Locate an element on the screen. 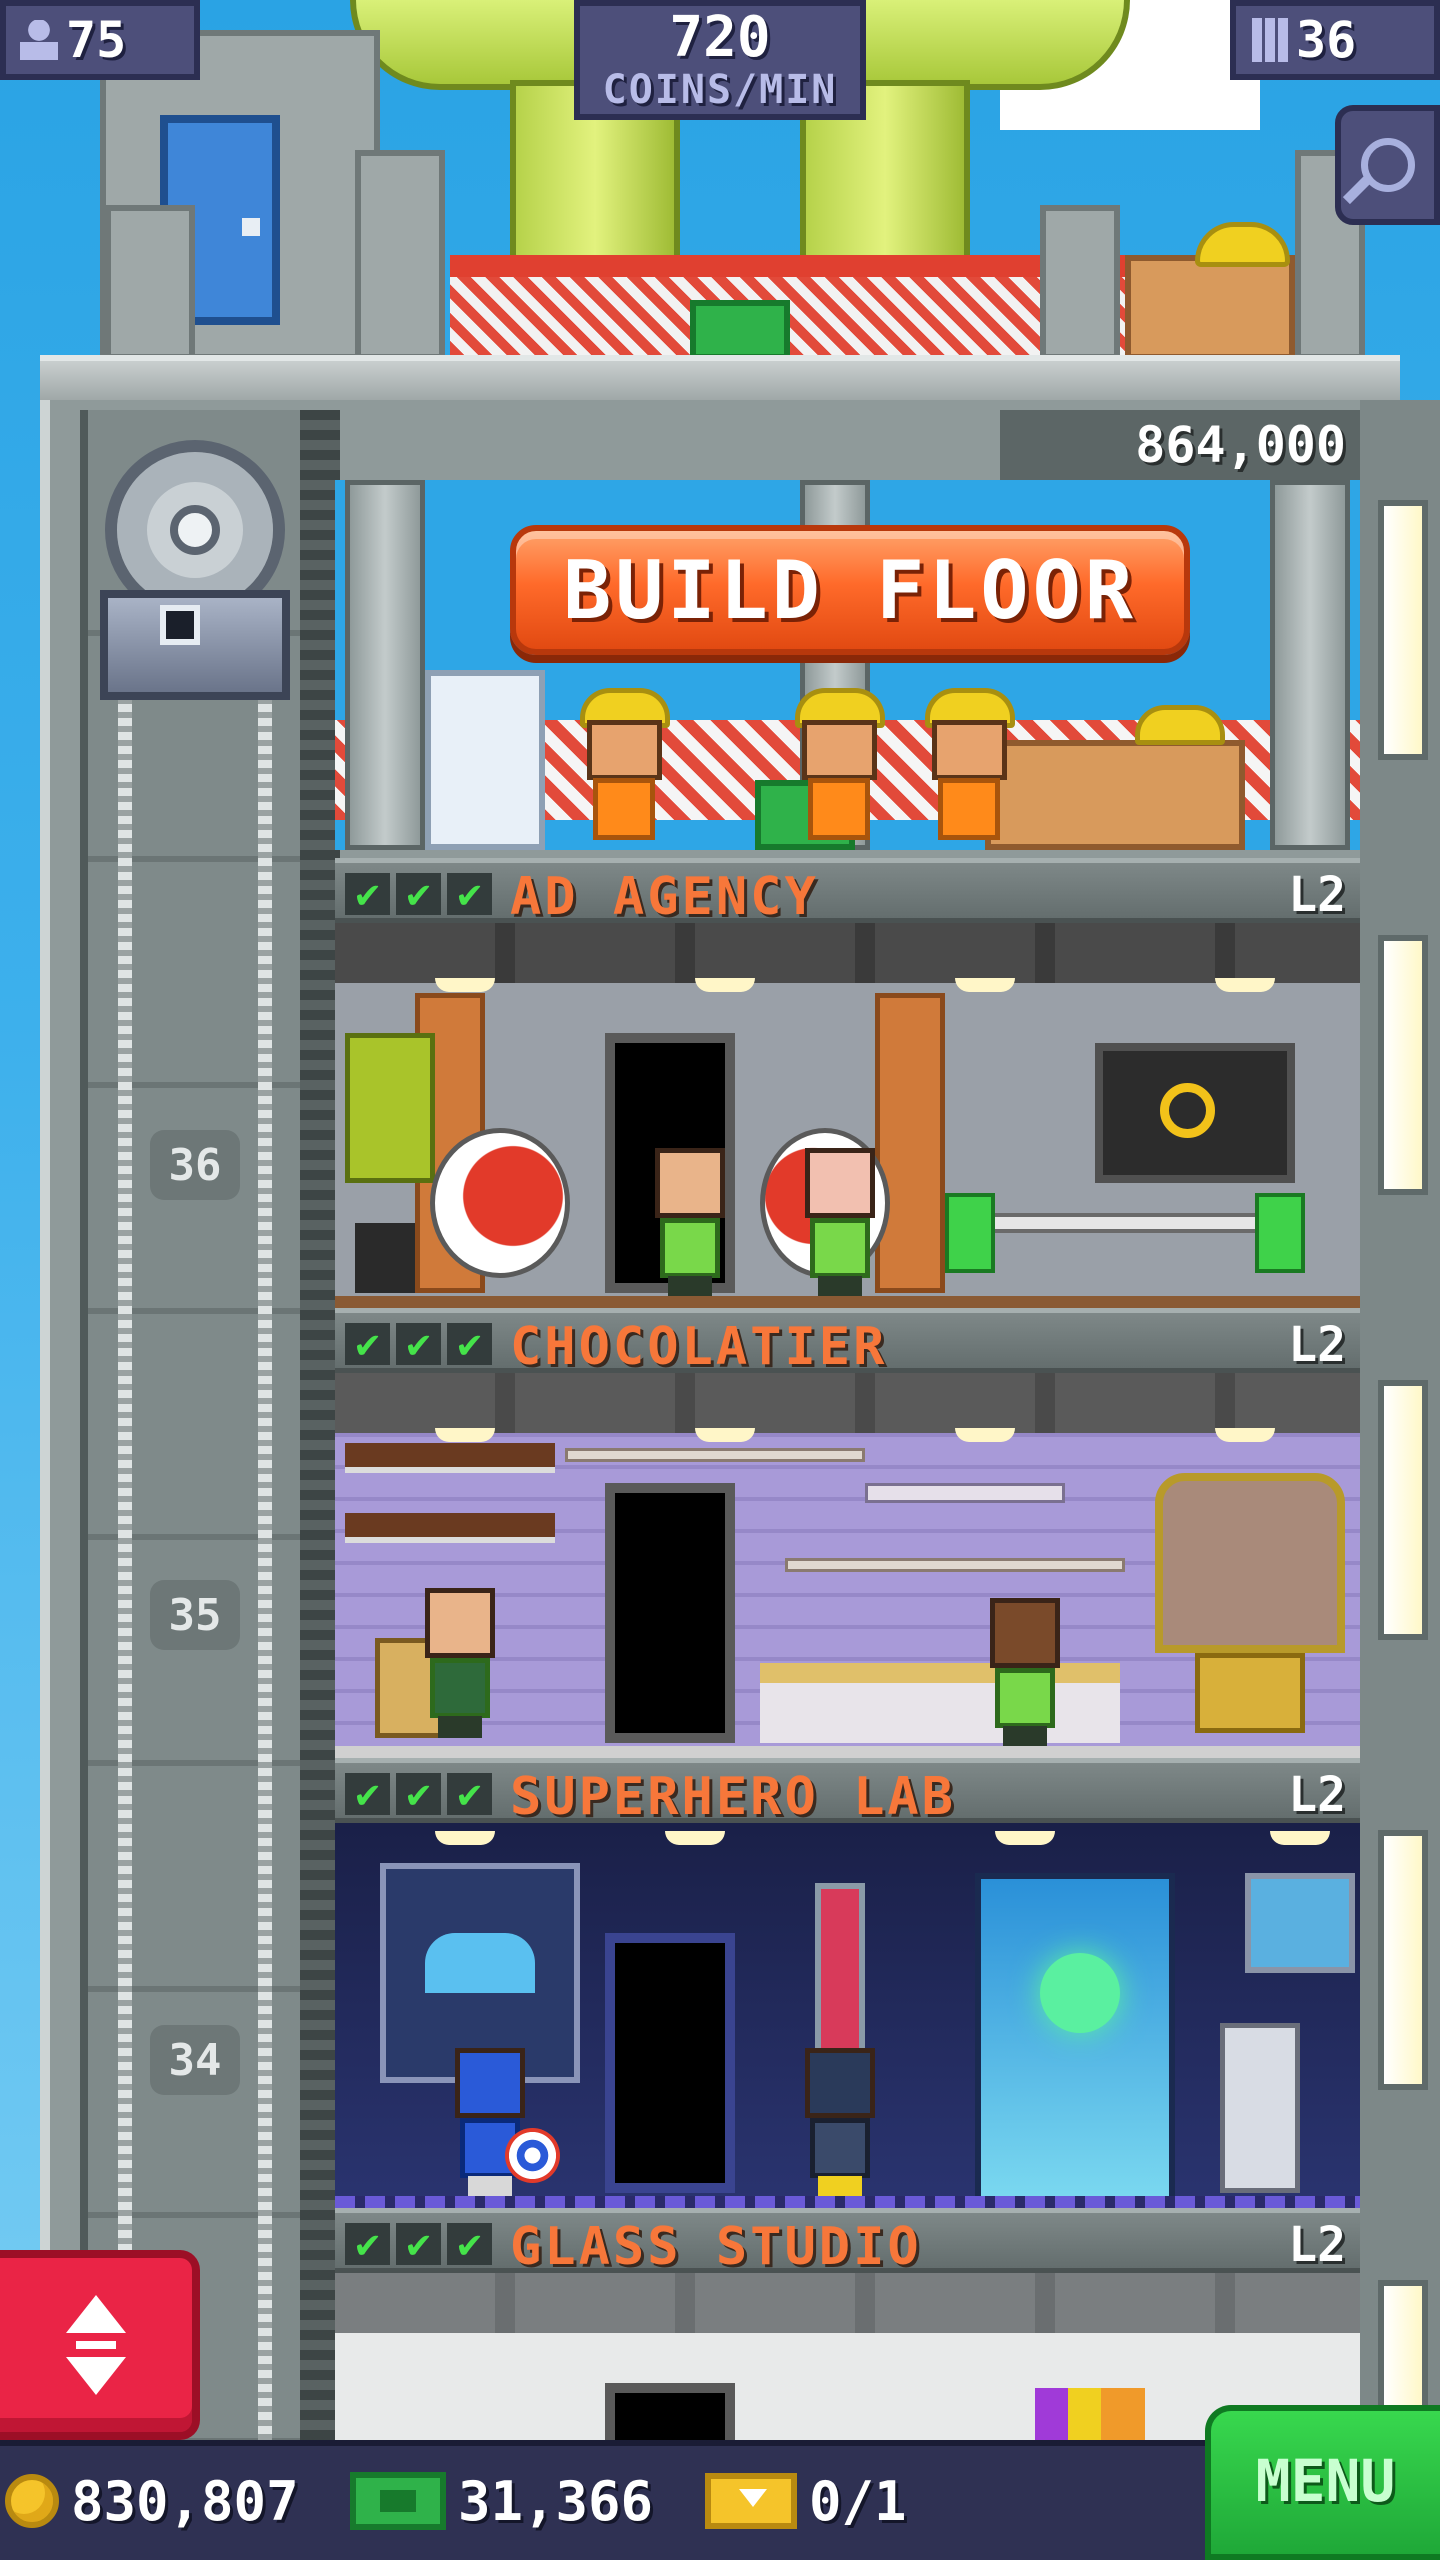  elevator-button is located at coordinates (100, 2345).